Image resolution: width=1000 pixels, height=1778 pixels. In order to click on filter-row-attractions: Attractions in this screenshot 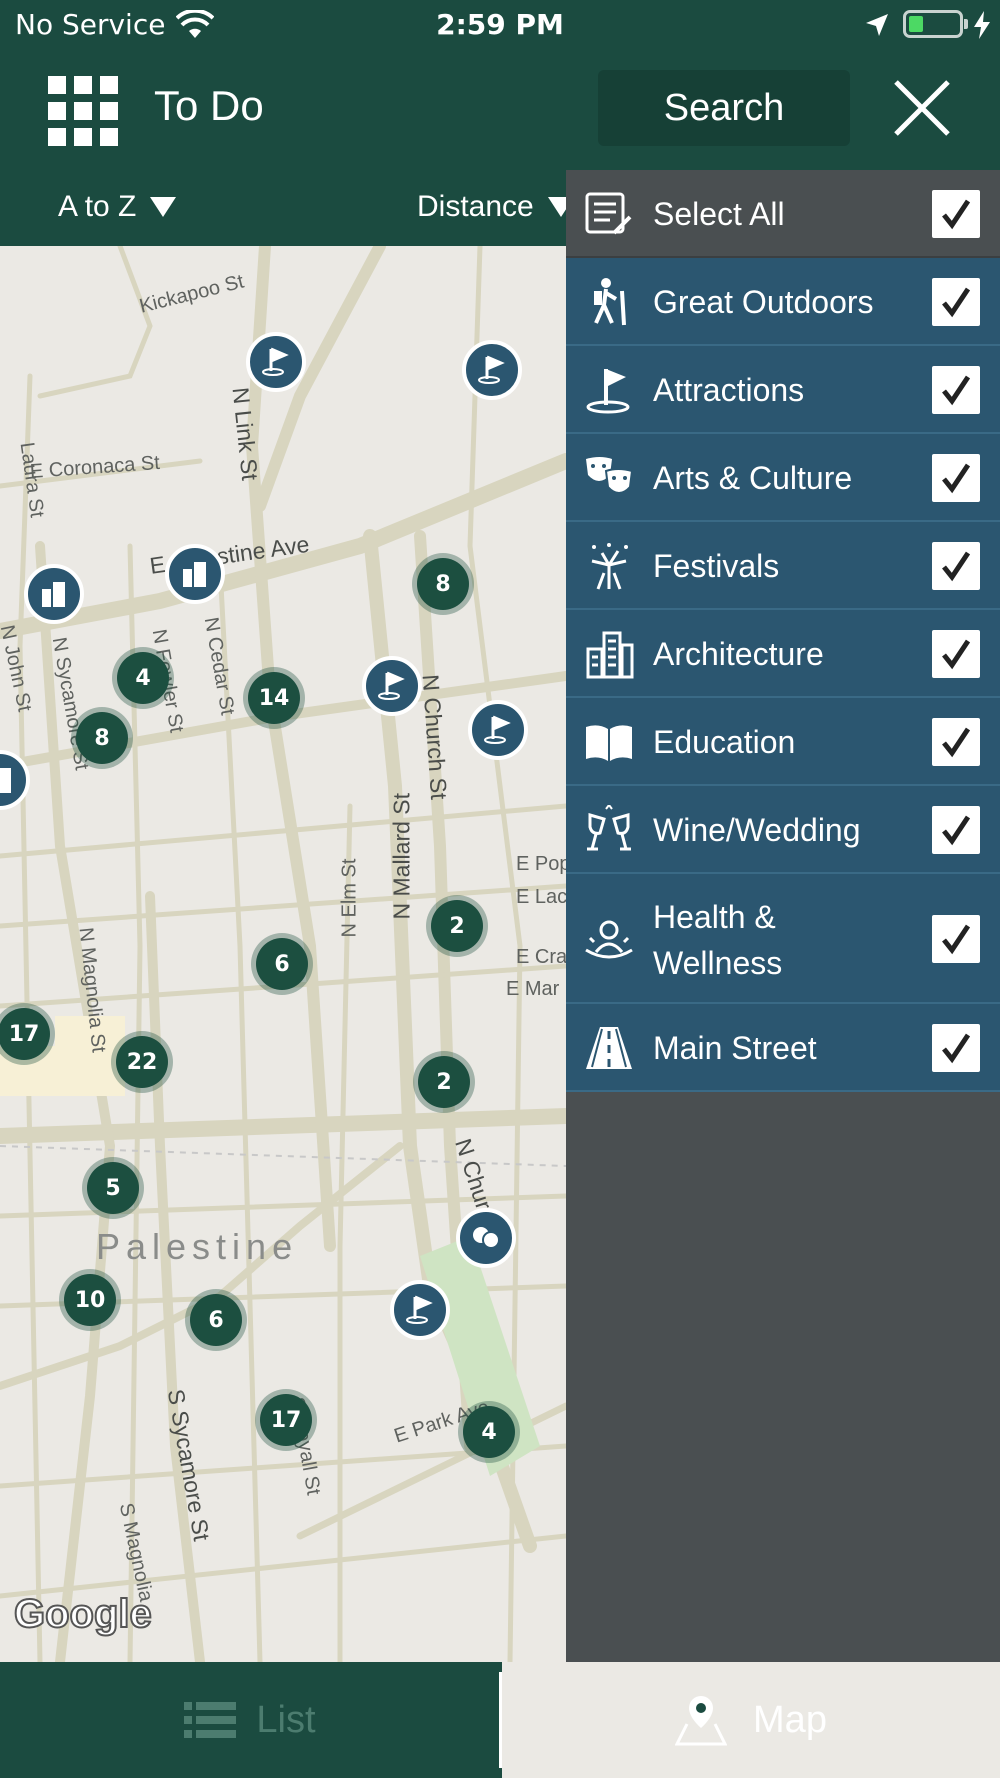, I will do `click(783, 390)`.